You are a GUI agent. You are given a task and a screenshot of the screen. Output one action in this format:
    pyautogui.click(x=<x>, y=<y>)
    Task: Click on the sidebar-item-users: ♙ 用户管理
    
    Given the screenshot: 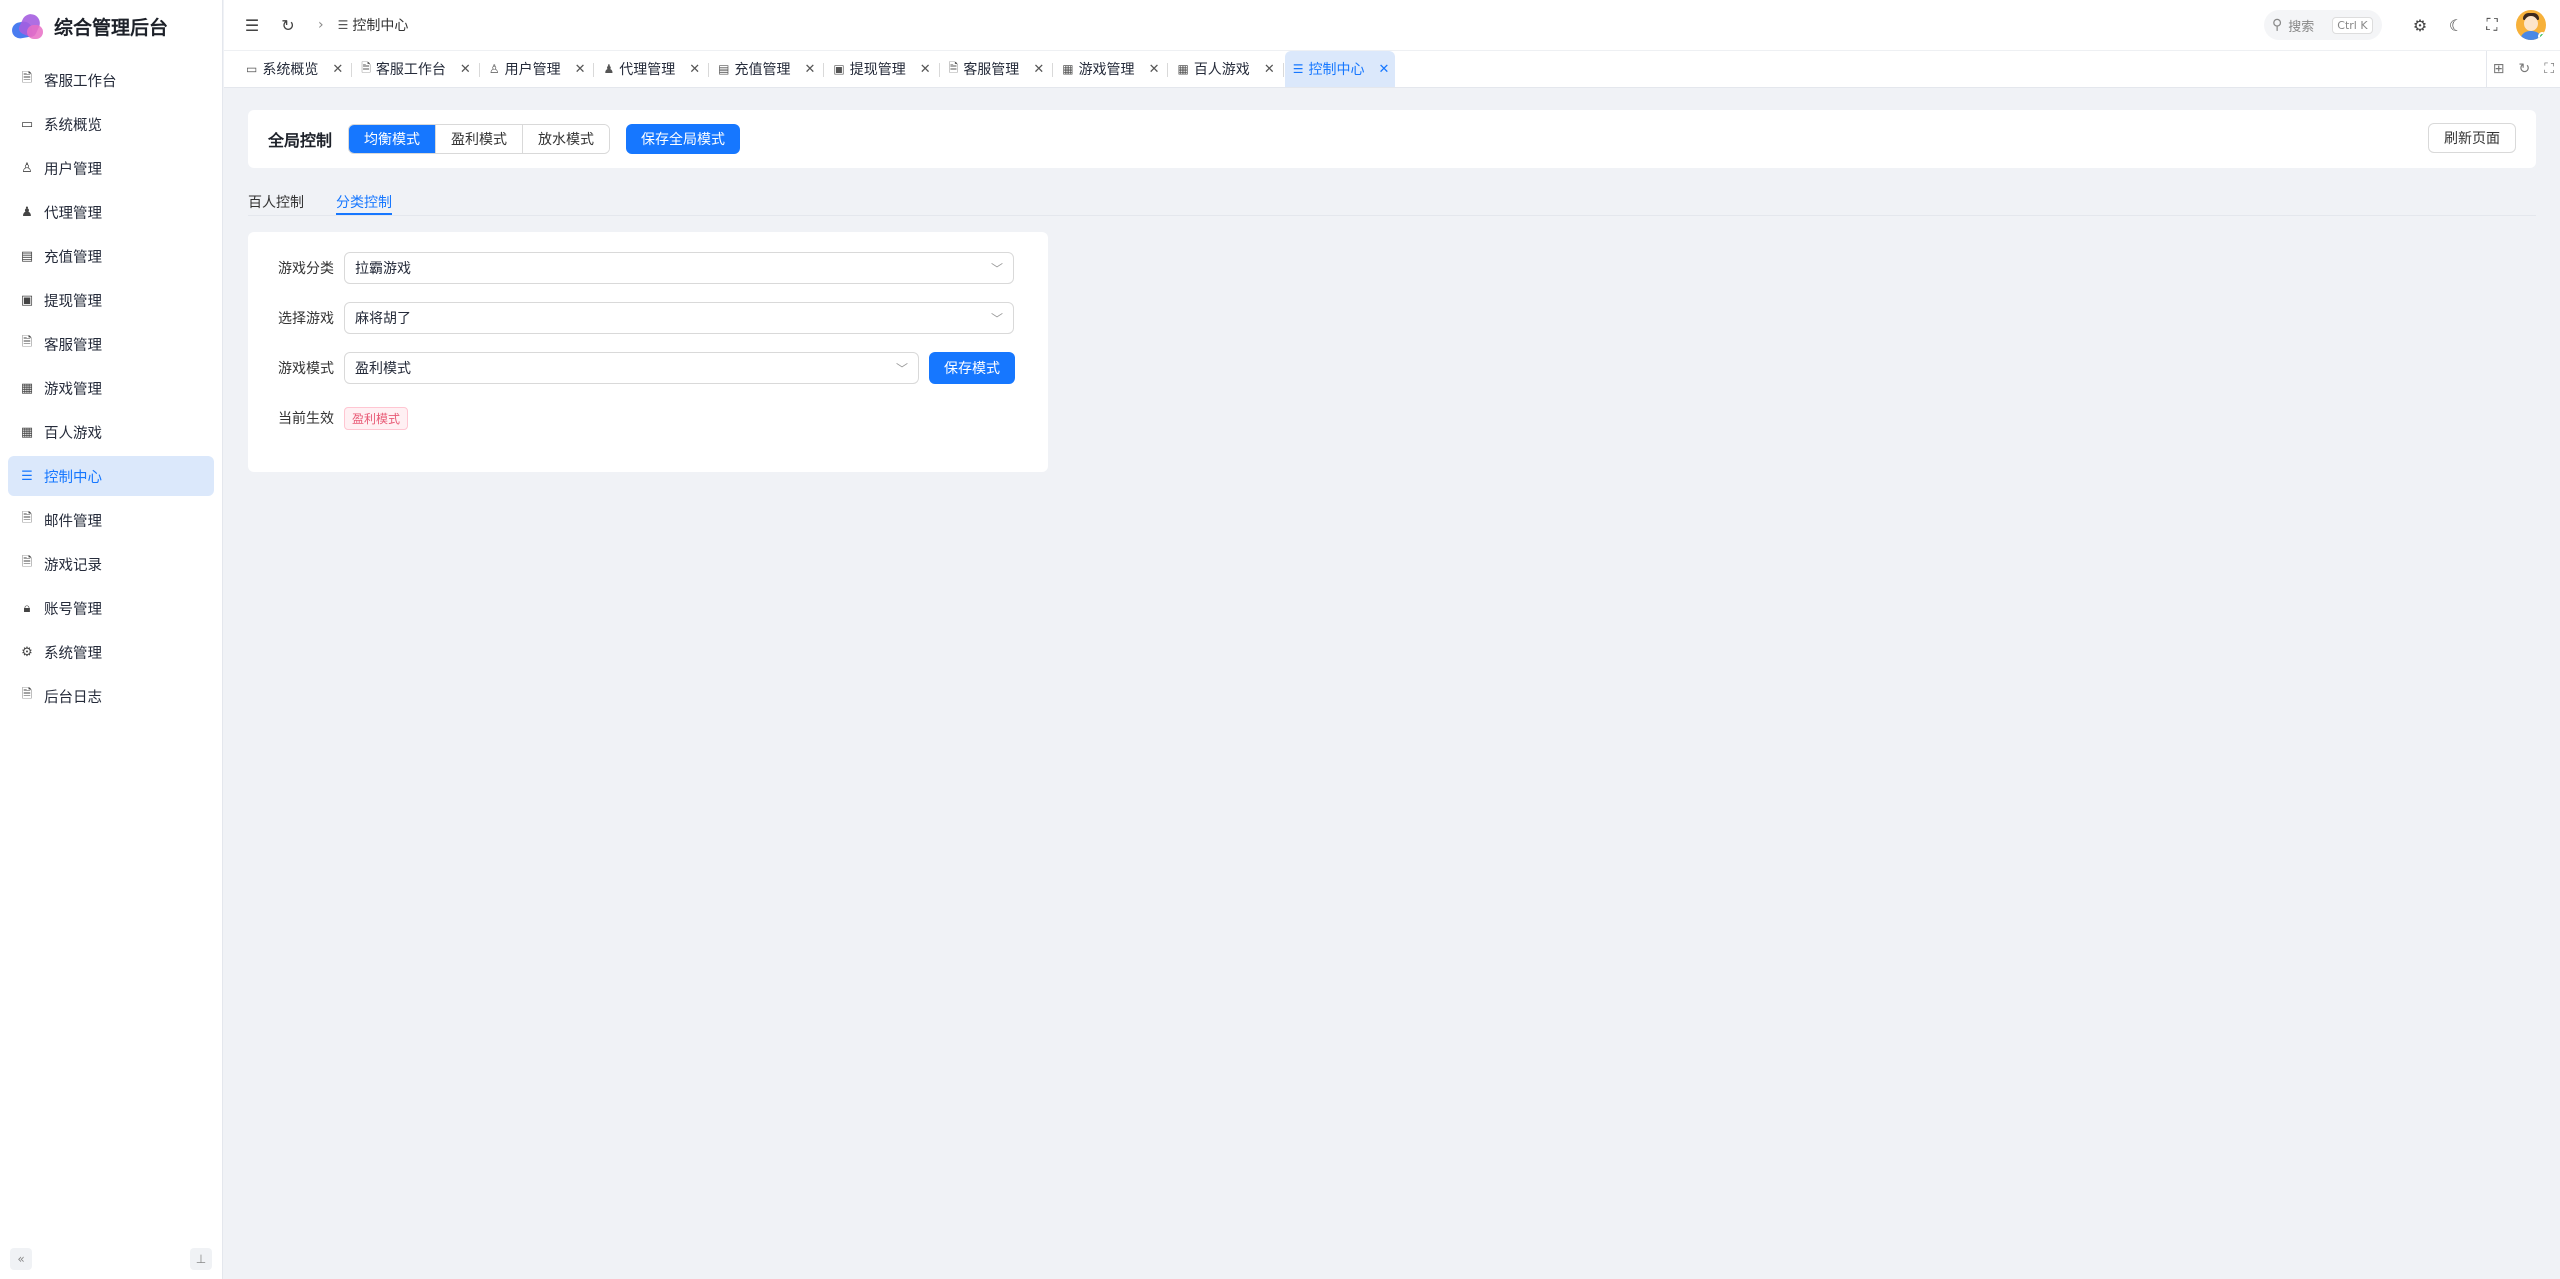 What is the action you would take?
    pyautogui.click(x=111, y=168)
    